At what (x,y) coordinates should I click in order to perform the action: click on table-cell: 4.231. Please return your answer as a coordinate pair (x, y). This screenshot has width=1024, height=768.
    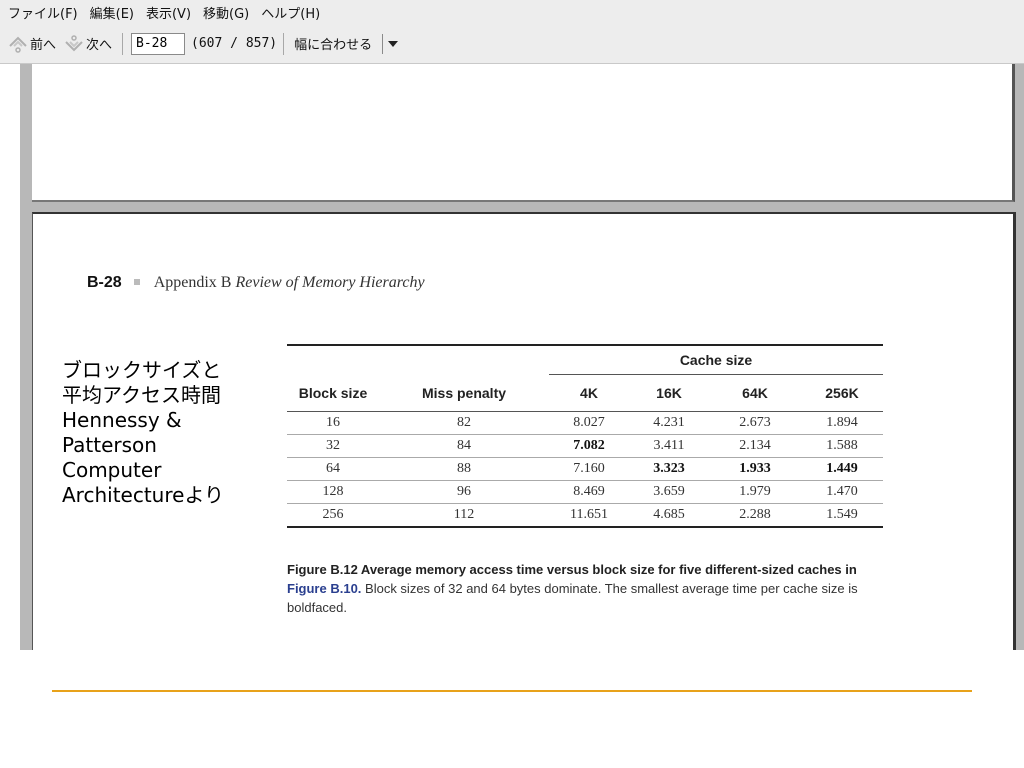
    Looking at the image, I should click on (669, 423).